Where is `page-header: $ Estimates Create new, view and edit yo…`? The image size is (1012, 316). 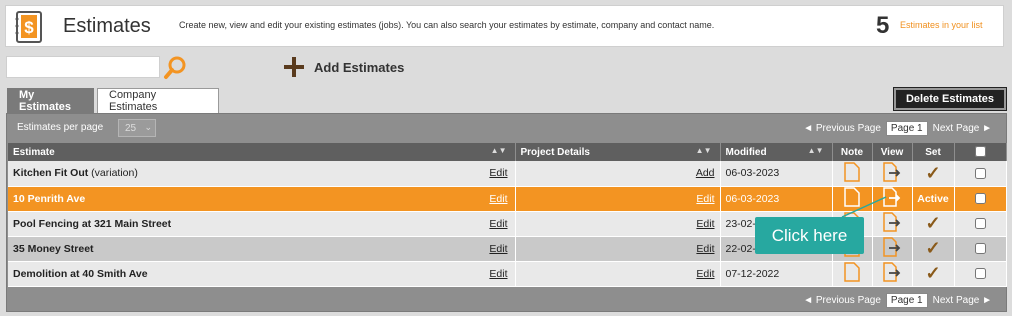
page-header: $ Estimates Create new, view and edit yo… is located at coordinates (504, 26).